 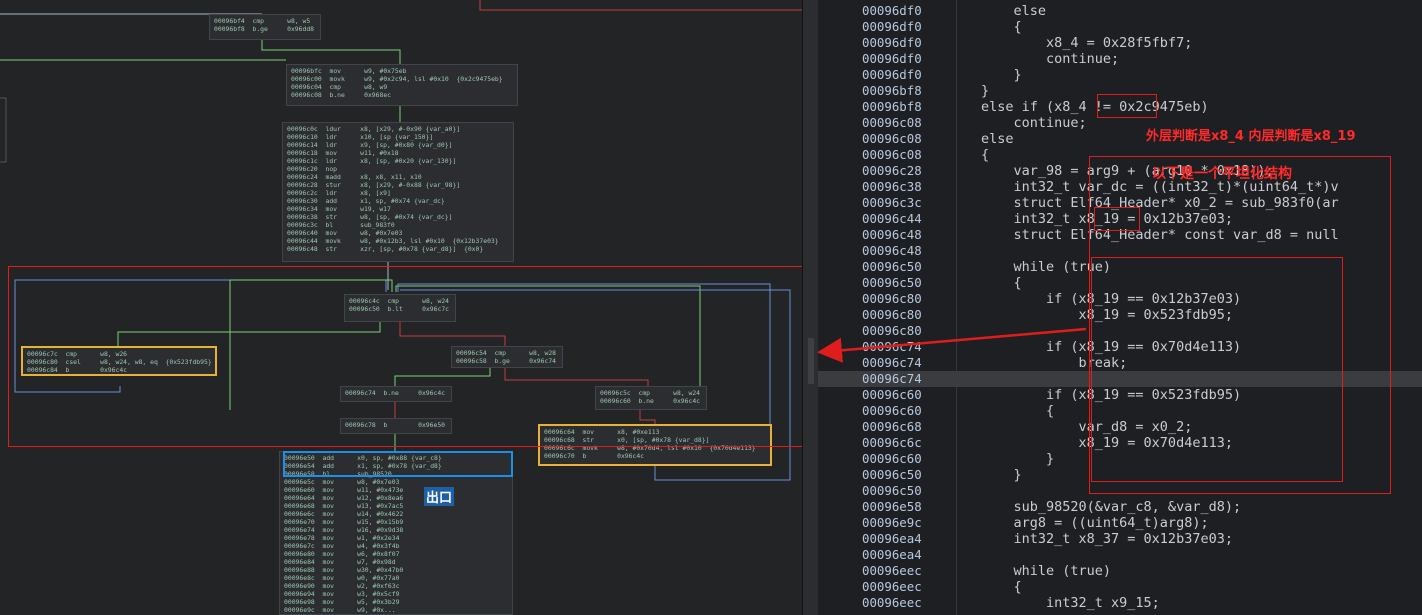 I want to click on asm-line: 00096c40 mov w8, #0x7e03, so click(x=345, y=233).